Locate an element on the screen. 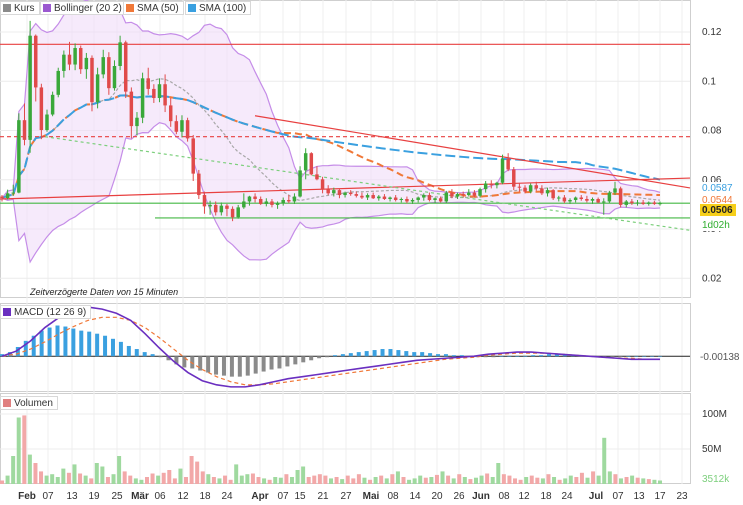 The height and width of the screenshot is (505, 743). legend-sma100: SMA (100) is located at coordinates (218, 8).